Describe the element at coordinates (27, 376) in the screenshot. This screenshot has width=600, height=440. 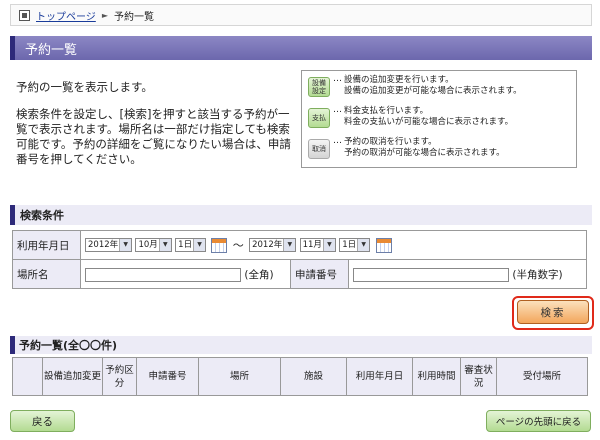
I see `column-header-blank` at that location.